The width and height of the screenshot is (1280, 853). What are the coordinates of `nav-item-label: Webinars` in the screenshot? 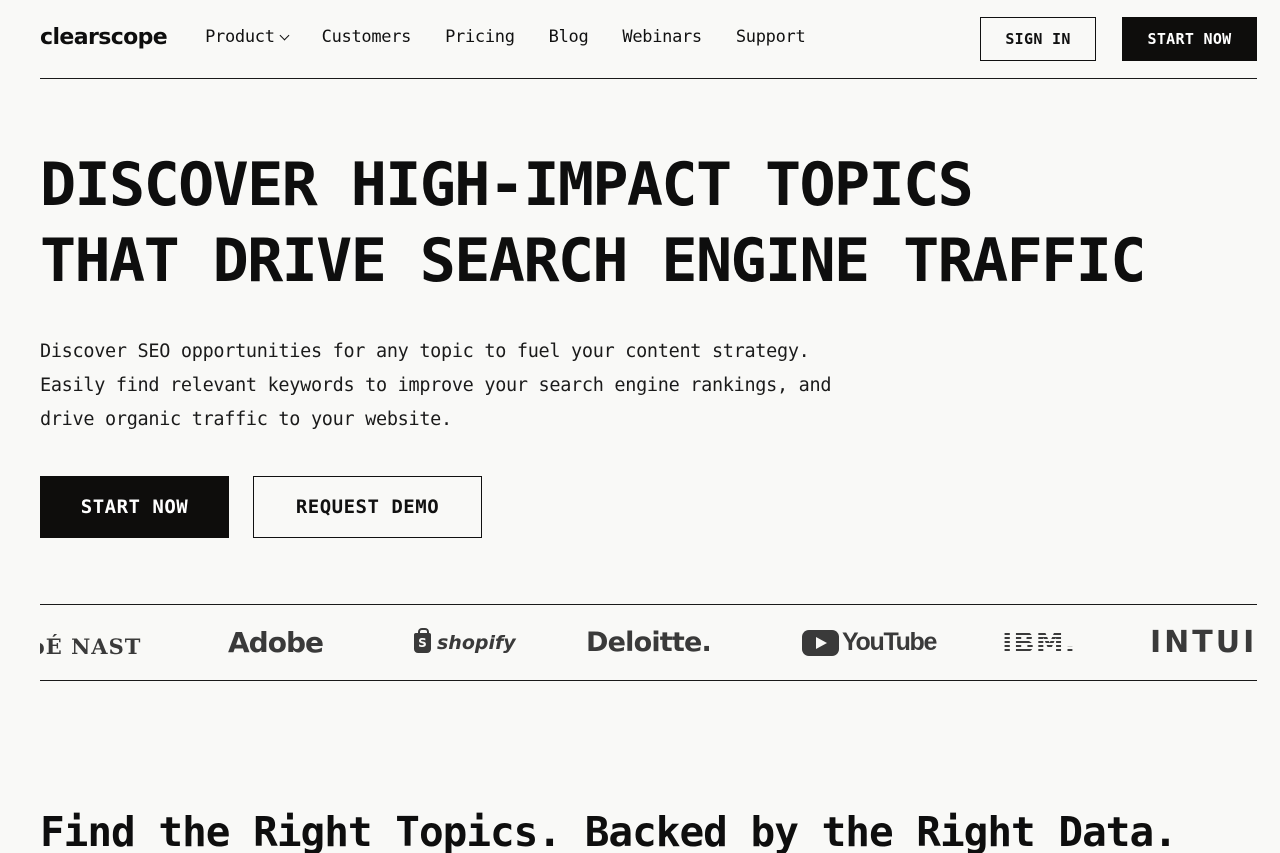 It's located at (662, 37).